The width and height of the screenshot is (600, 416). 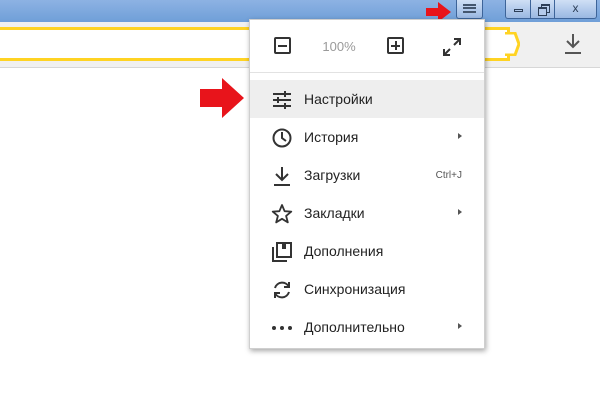 I want to click on close-icon: x, so click(x=575, y=8).